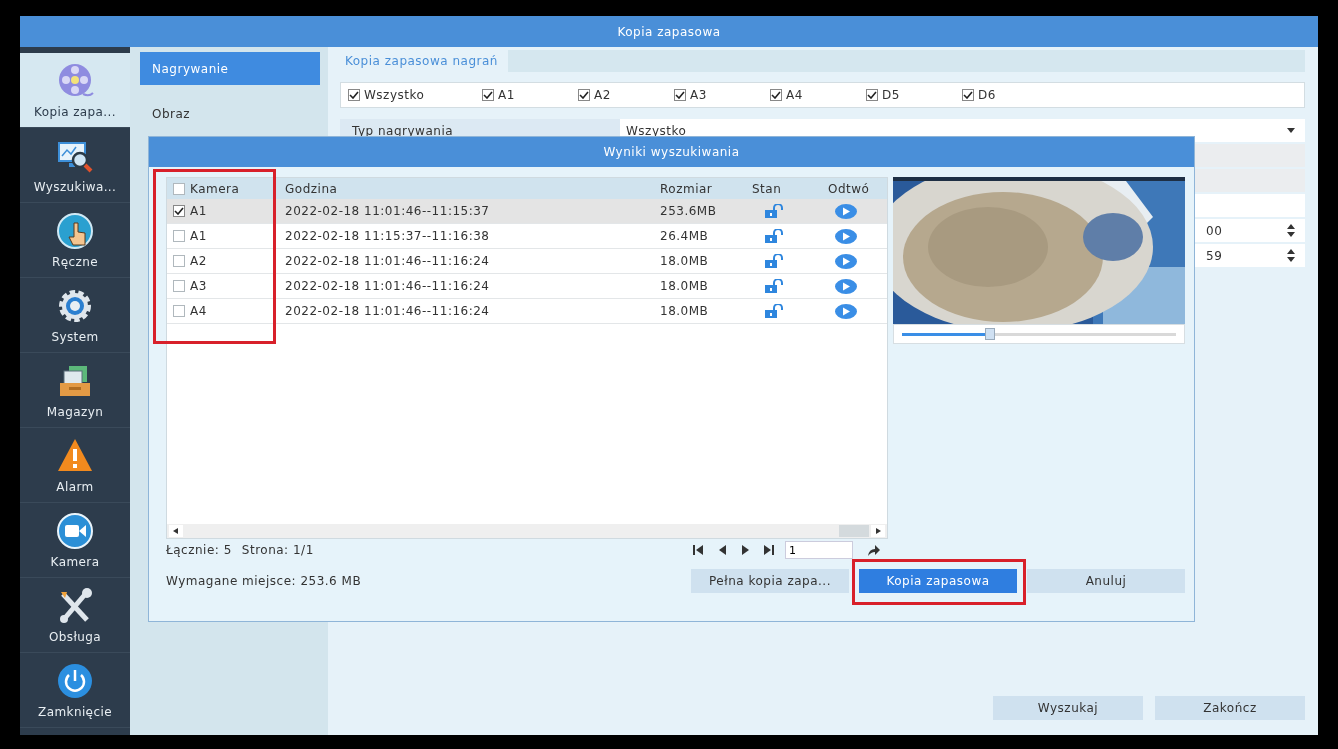  Describe the element at coordinates (75, 390) in the screenshot. I see `sidebar-item: Magazyn` at that location.